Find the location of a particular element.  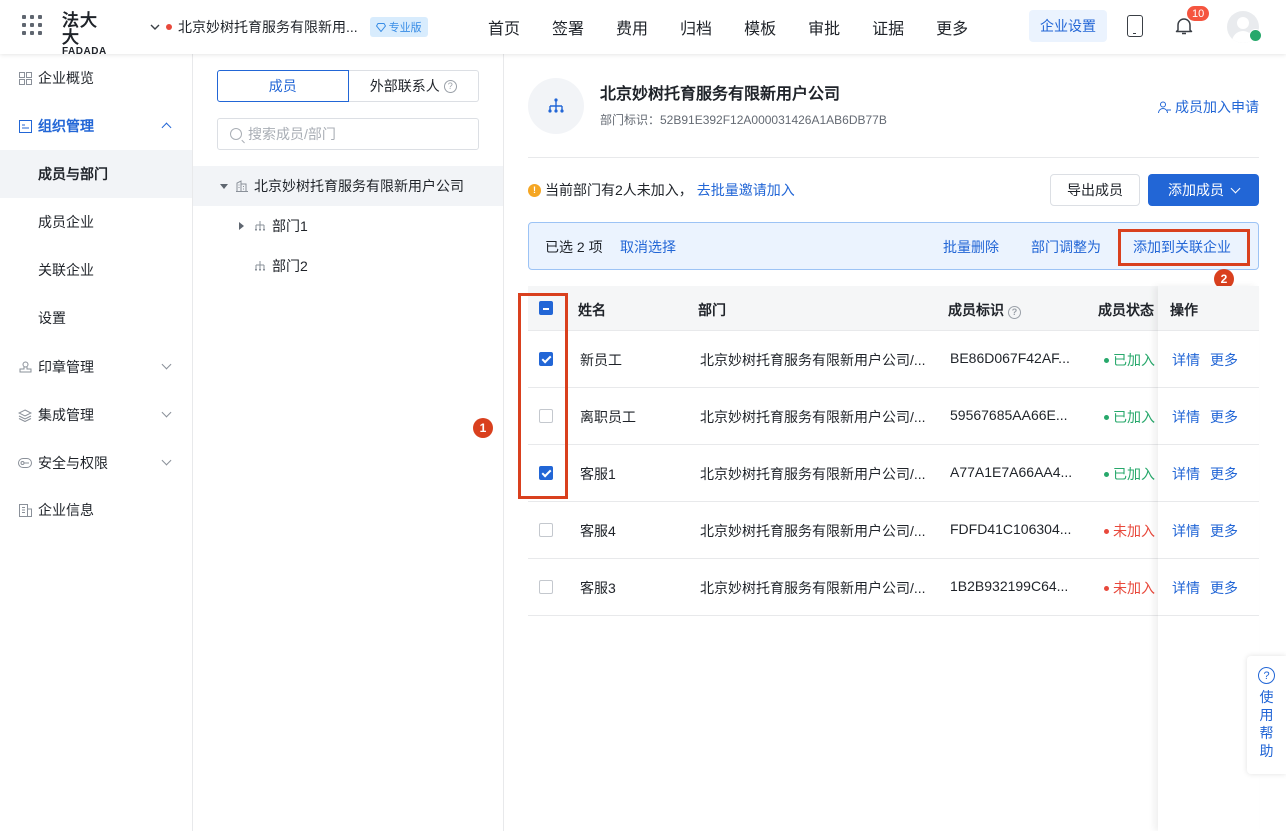

warning-icon: ! is located at coordinates (534, 190).